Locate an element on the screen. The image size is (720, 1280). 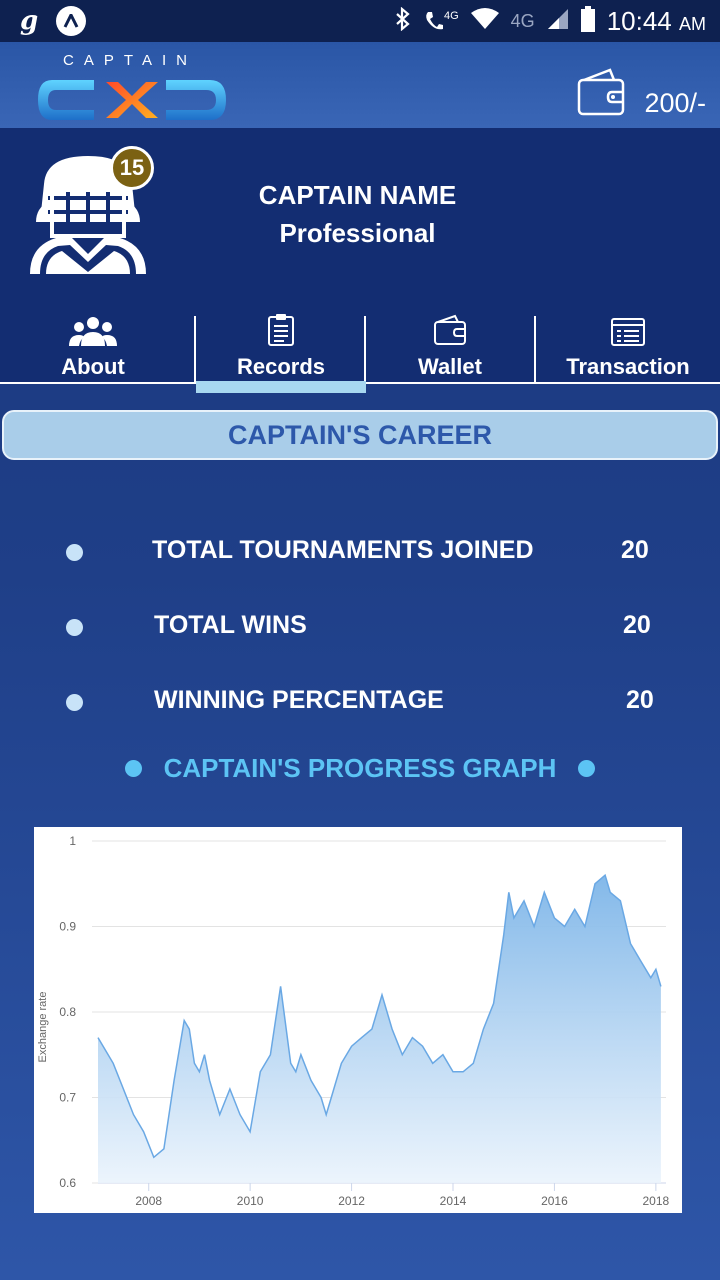
x-tick-label: 2010 is located at coordinates (250, 1201).